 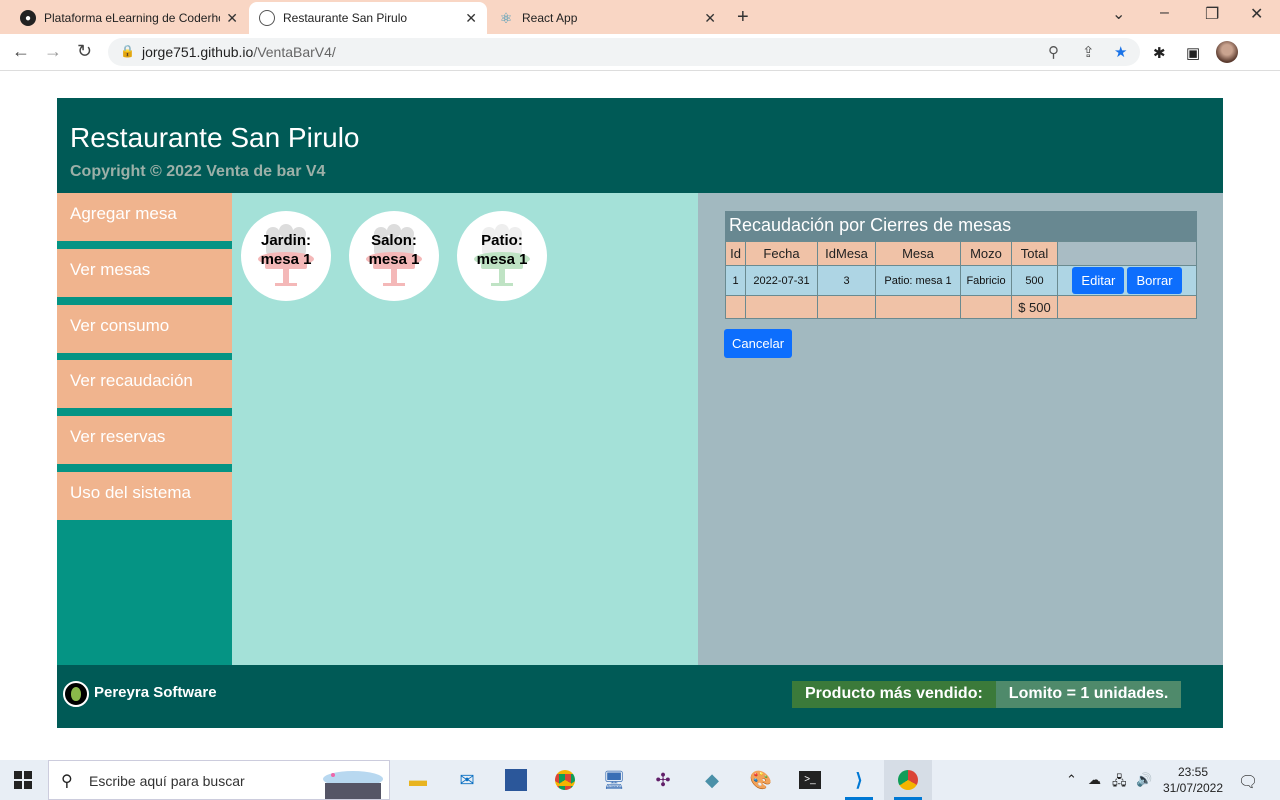 I want to click on chrome-icon, so click(x=565, y=780).